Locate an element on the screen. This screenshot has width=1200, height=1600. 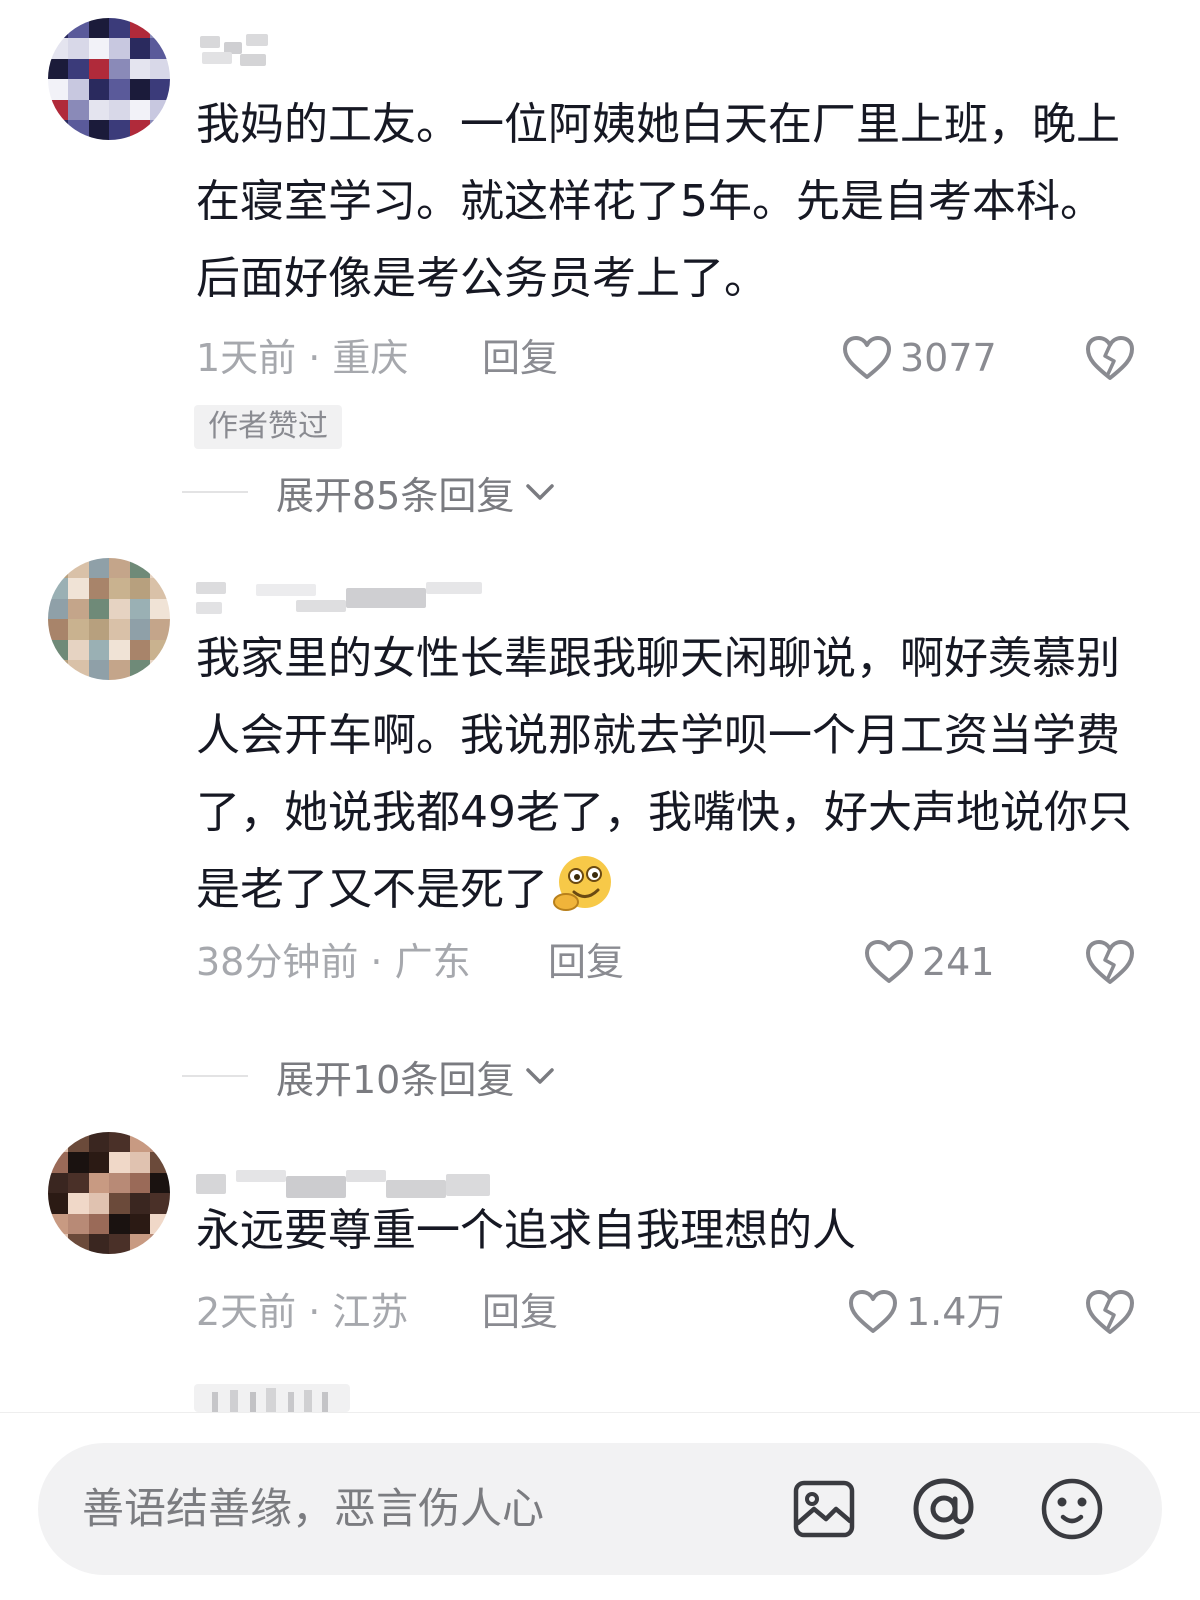
expand-replies-label: 展开10条回复 is located at coordinates (395, 1079).